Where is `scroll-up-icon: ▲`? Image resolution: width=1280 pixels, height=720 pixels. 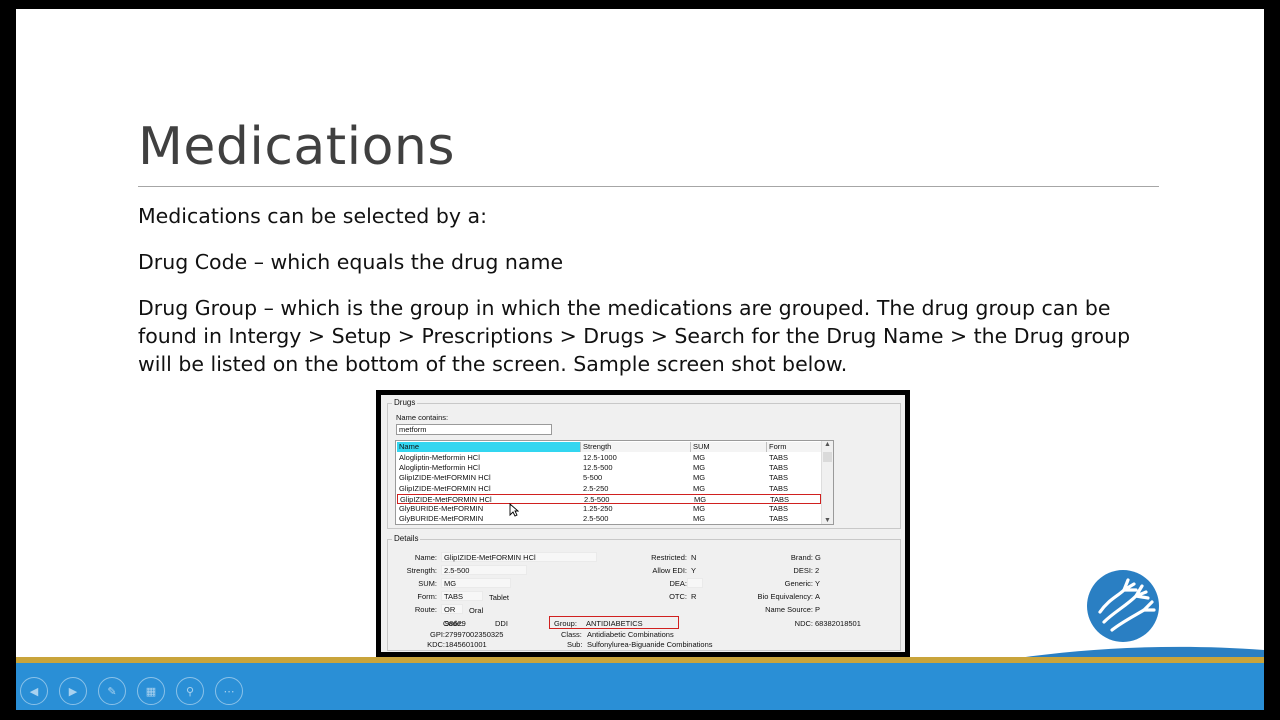 scroll-up-icon: ▲ is located at coordinates (827, 444).